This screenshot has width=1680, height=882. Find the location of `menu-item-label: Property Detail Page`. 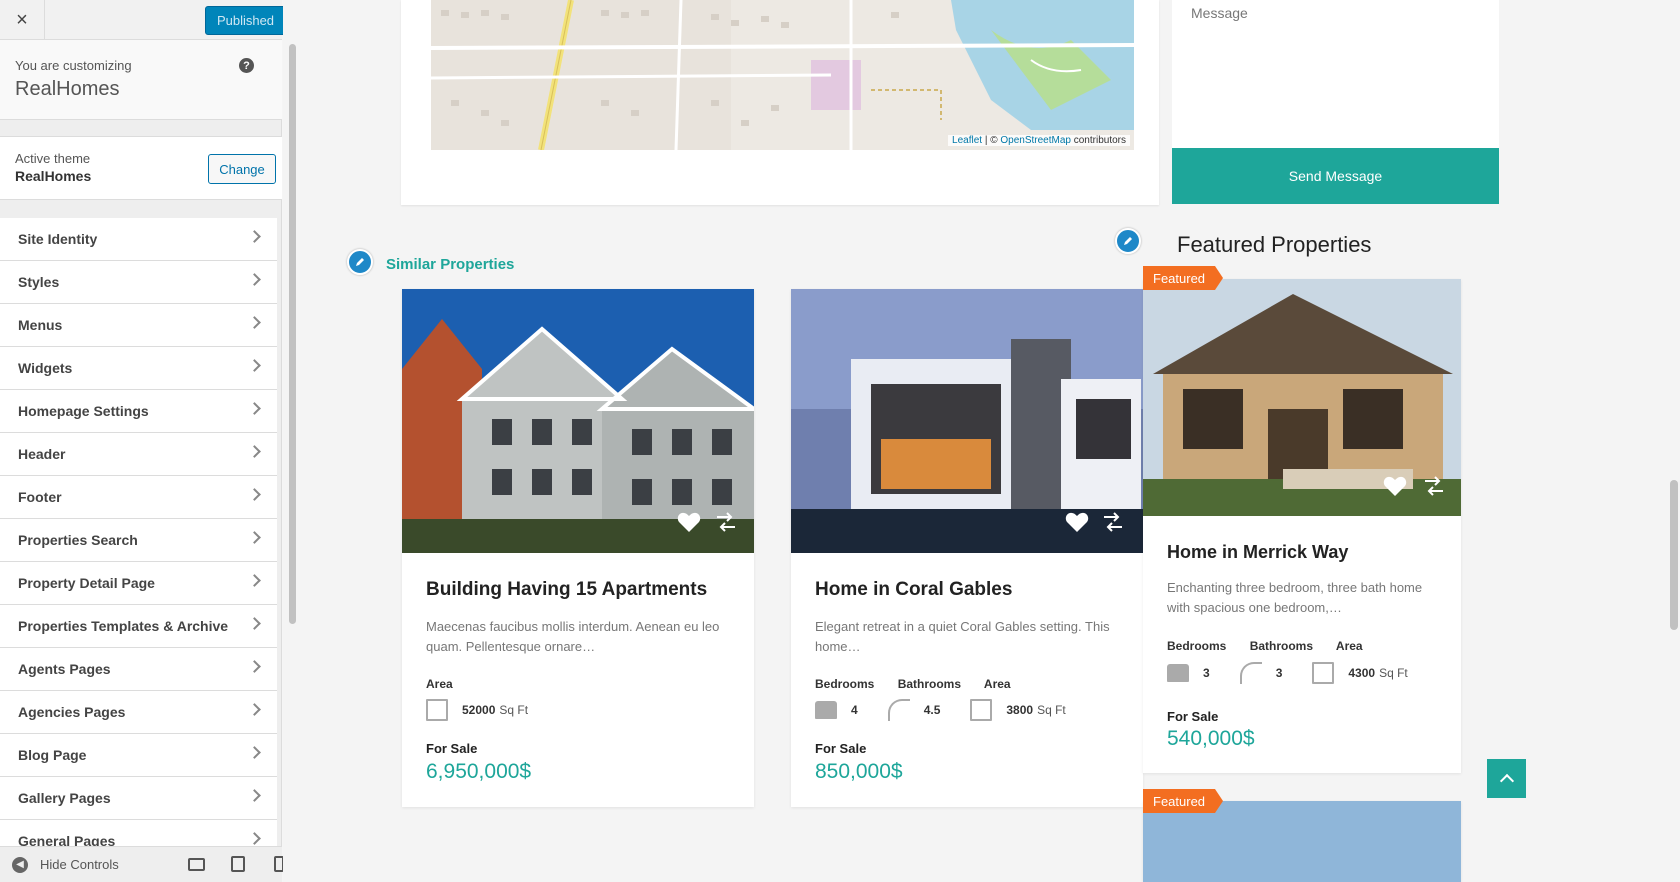

menu-item-label: Property Detail Page is located at coordinates (86, 583).